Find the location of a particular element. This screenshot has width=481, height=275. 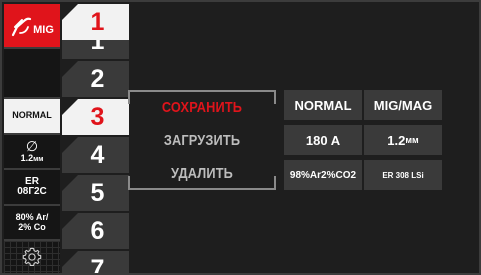

settings-button is located at coordinates (32, 257).